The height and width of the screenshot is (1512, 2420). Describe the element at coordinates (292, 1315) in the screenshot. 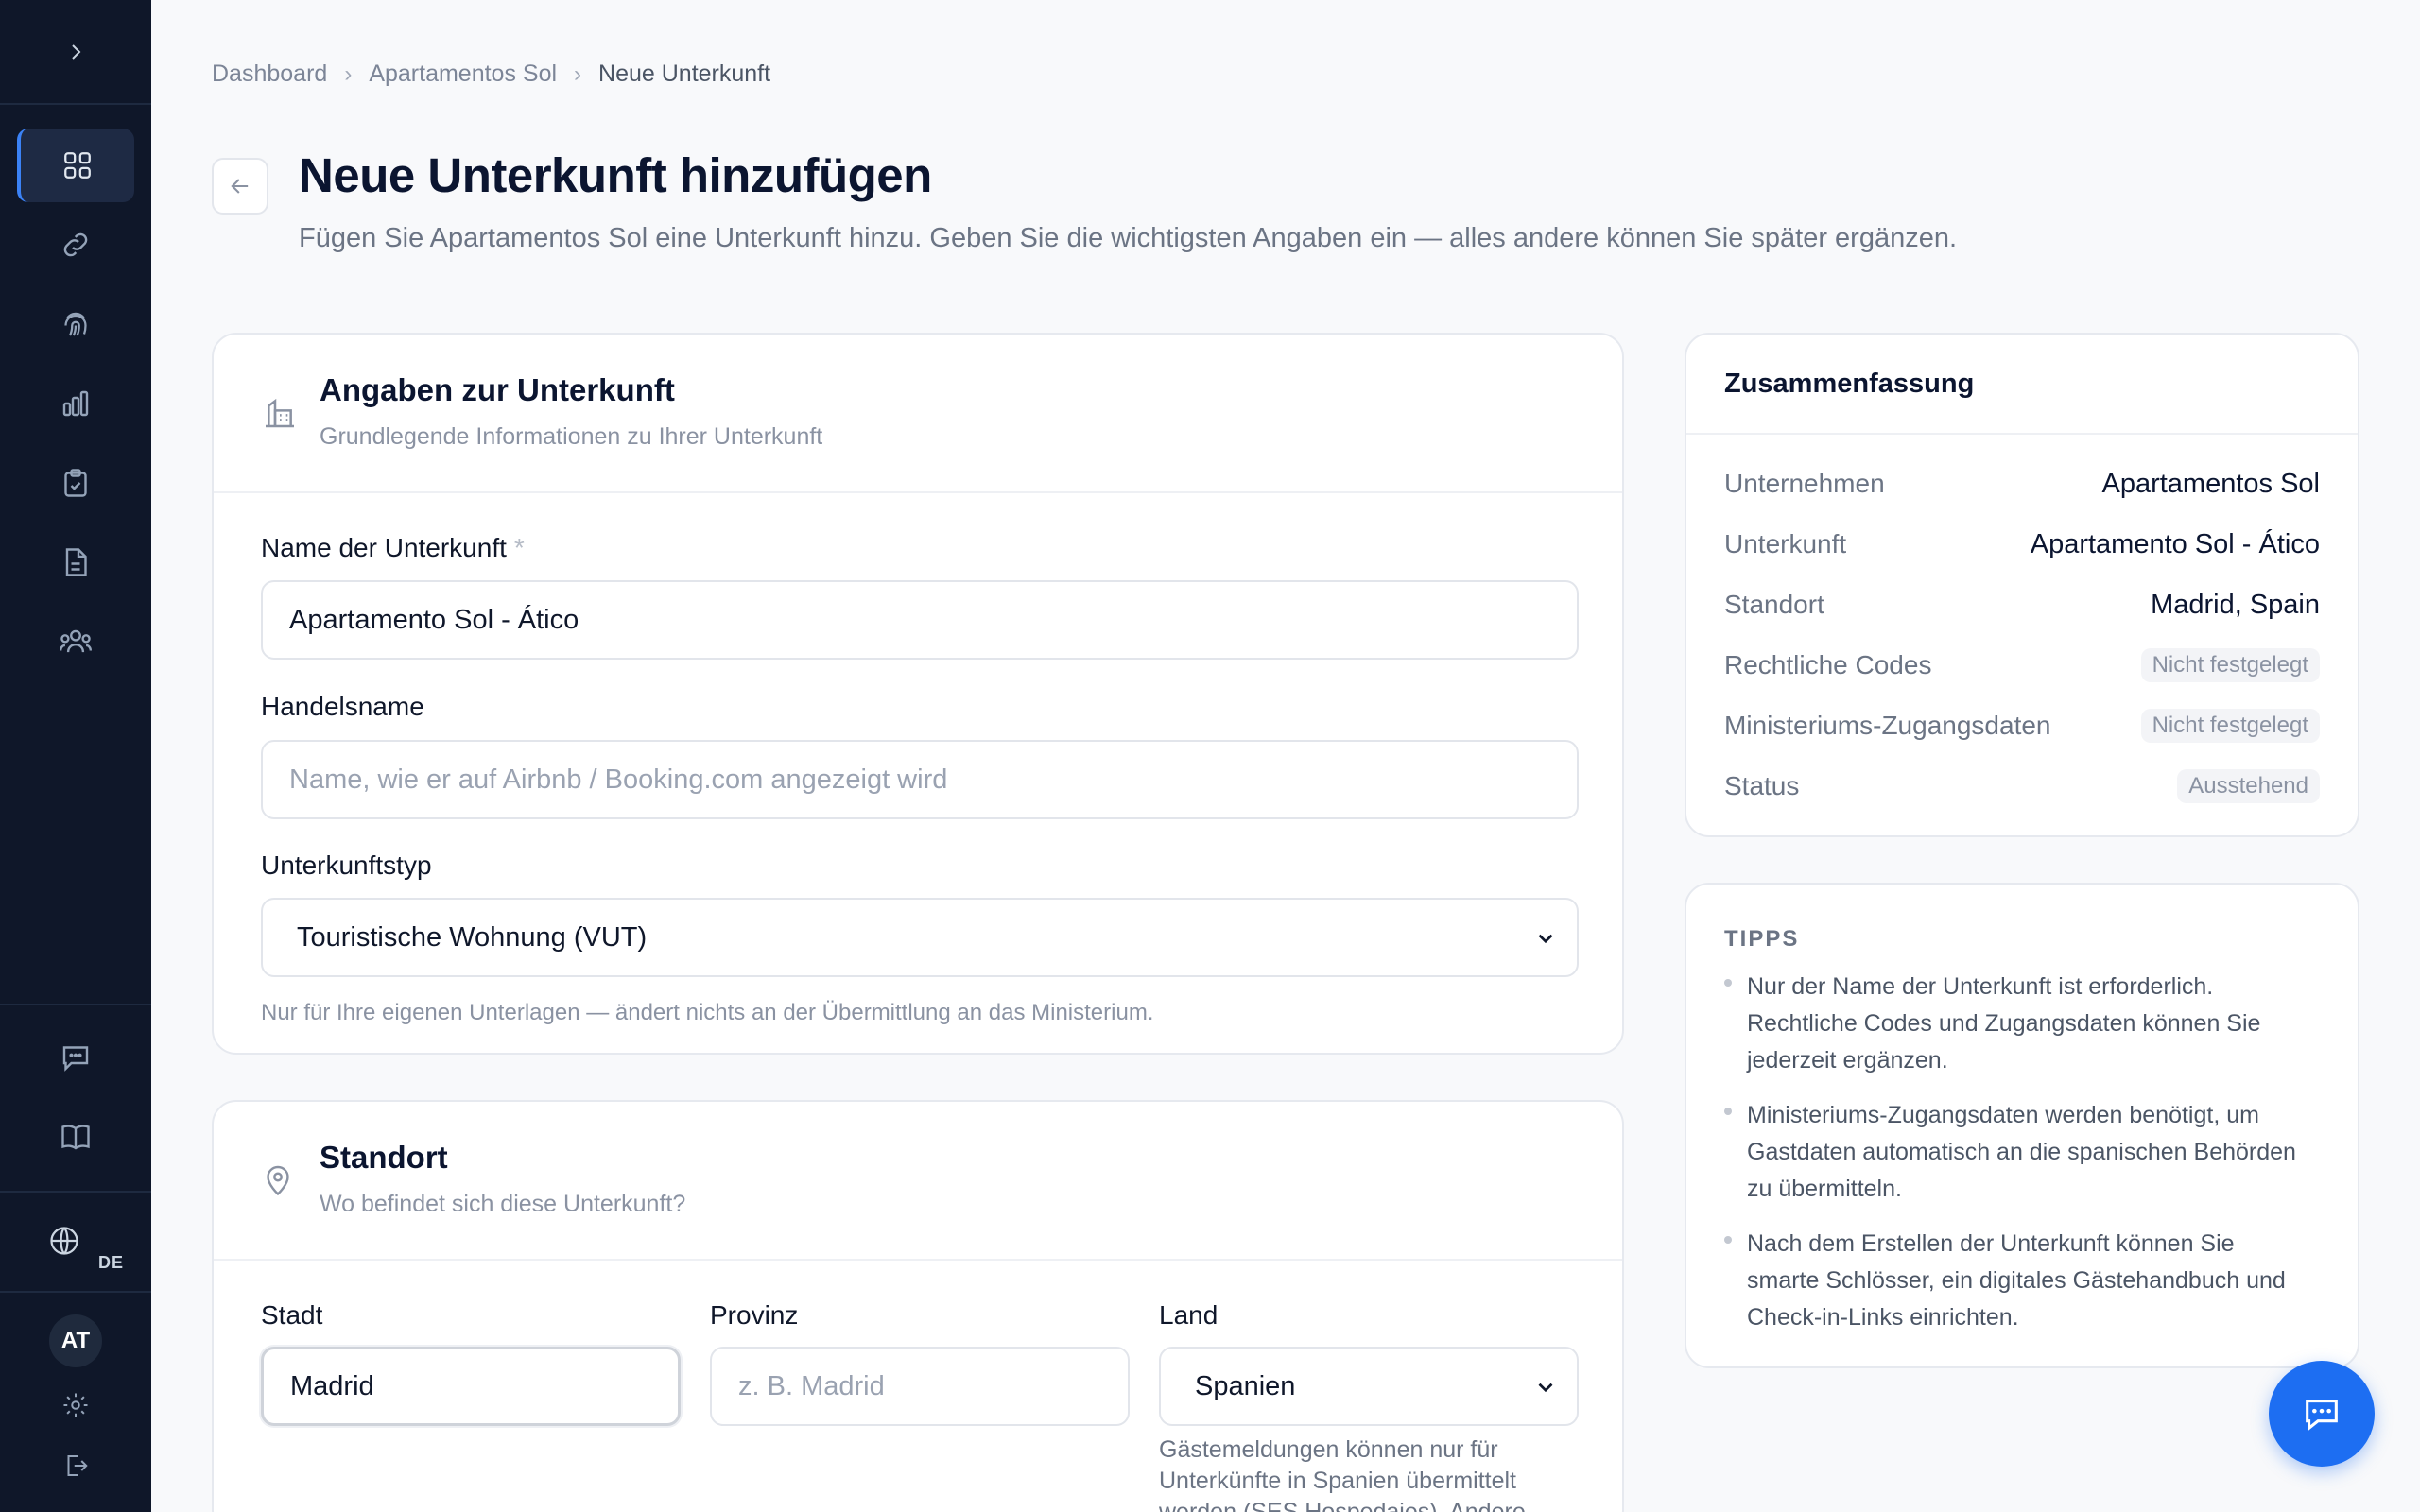

I see `city-label: Stadt` at that location.